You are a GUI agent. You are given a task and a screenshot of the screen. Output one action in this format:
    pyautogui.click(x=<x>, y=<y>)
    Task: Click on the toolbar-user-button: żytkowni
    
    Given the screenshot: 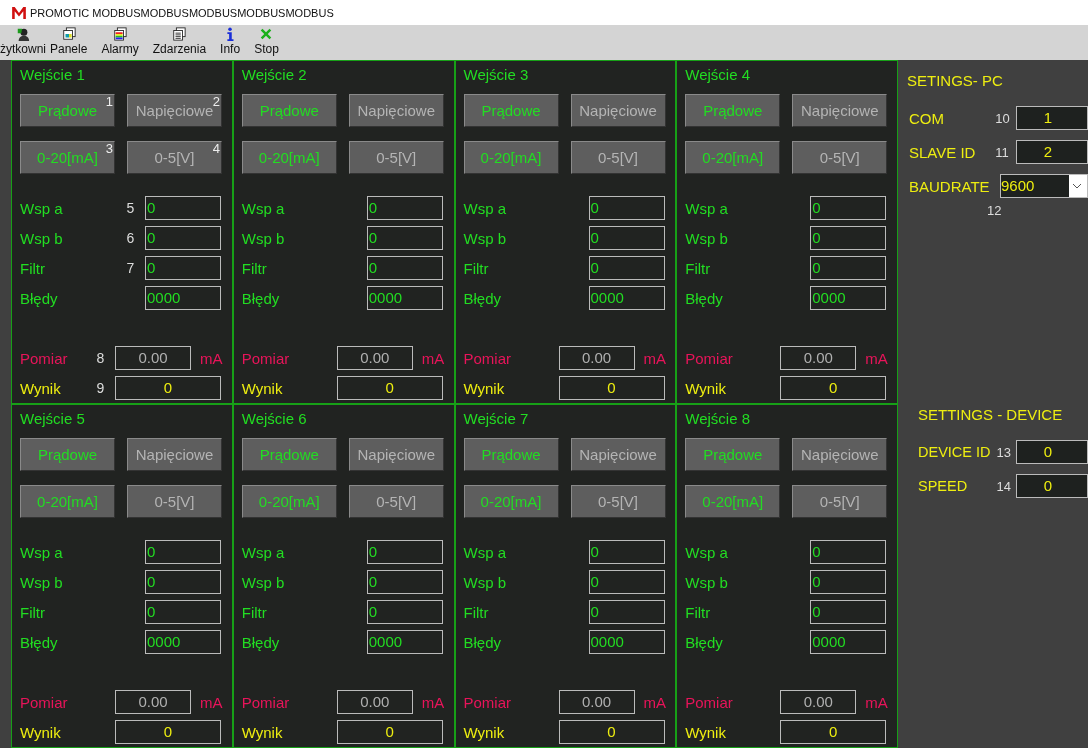 What is the action you would take?
    pyautogui.click(x=24, y=42)
    